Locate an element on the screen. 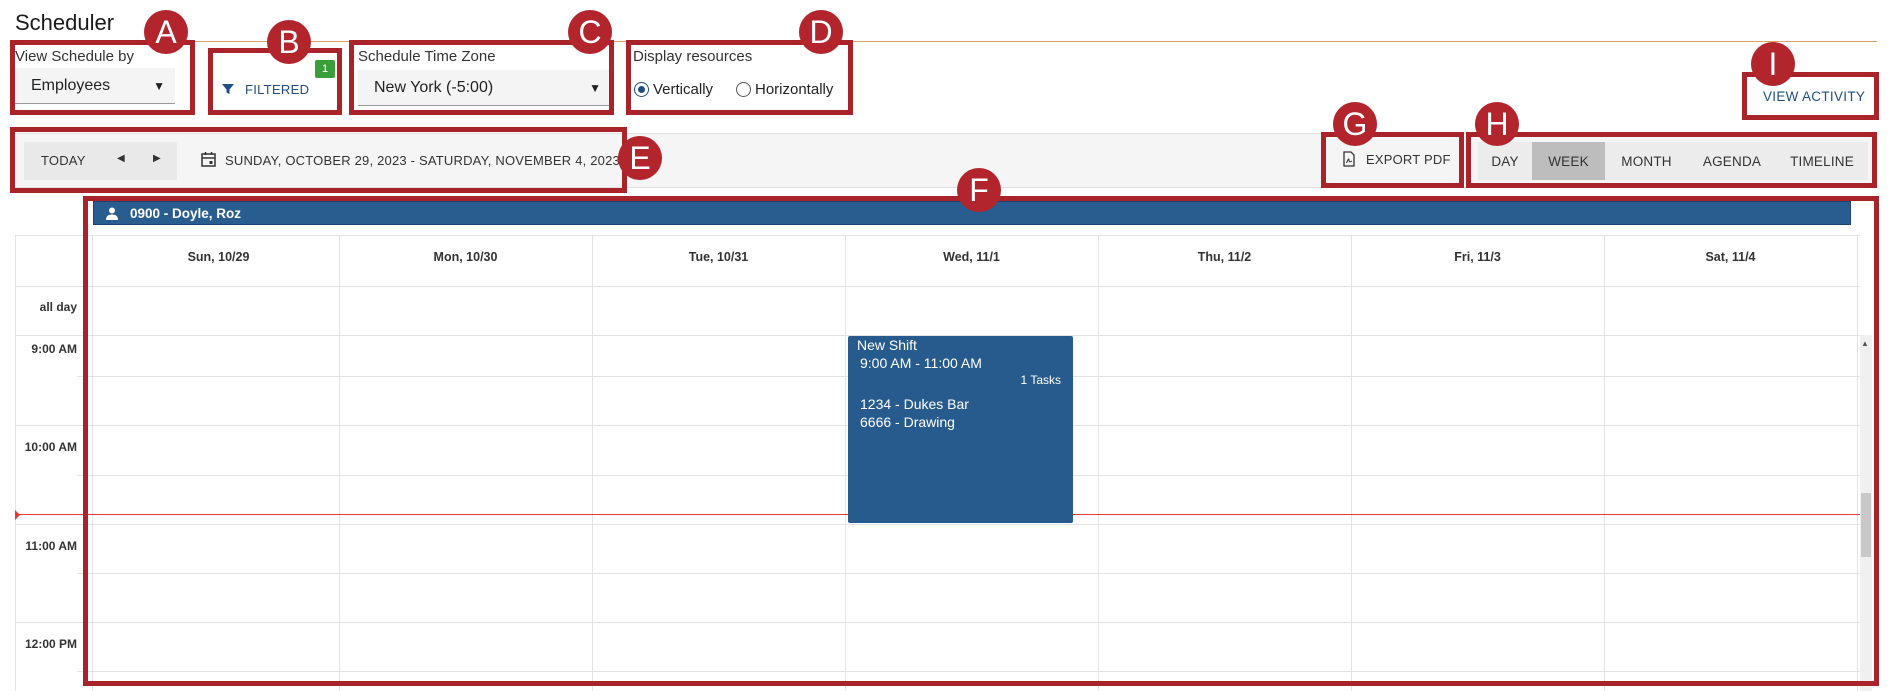 The width and height of the screenshot is (1890, 691). annotation-badge-b: B is located at coordinates (289, 42).